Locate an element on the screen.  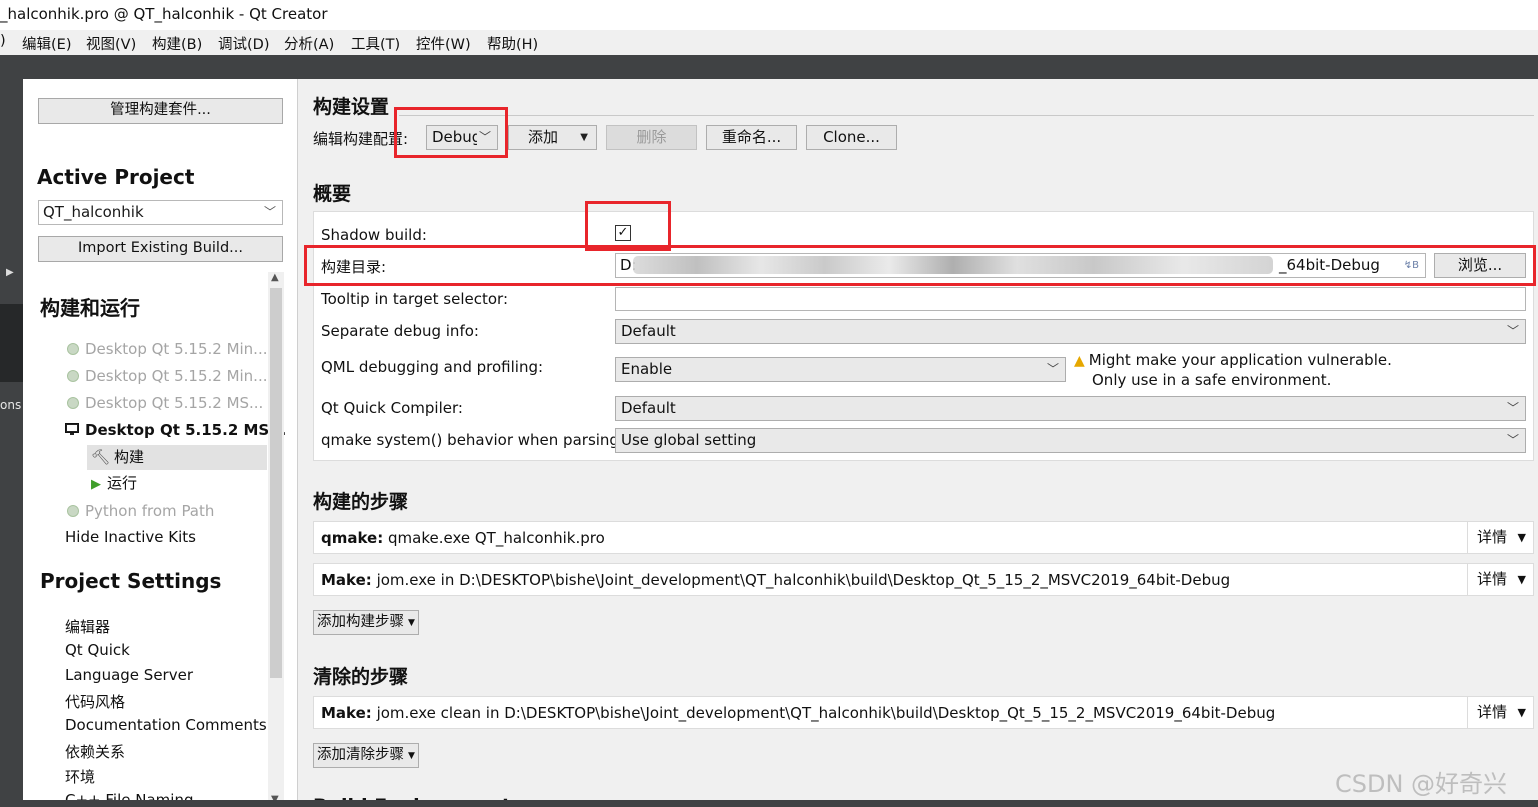
add-config-button: 添加 ▼ is located at coordinates (552, 137).